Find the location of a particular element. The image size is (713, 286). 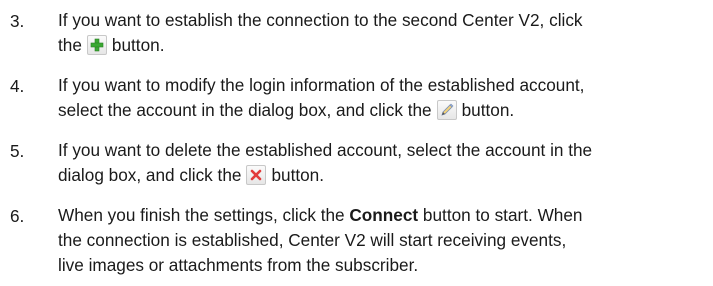

text-span: the is located at coordinates (70, 45).